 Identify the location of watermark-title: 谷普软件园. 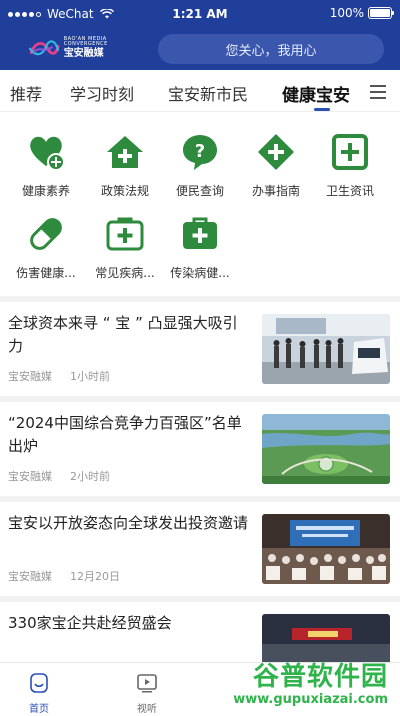
(320, 677).